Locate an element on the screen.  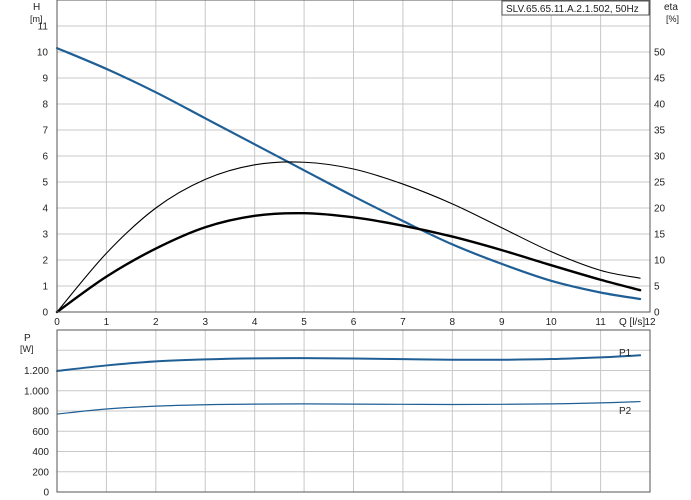
y2-tick-label: 10 is located at coordinates (660, 261).